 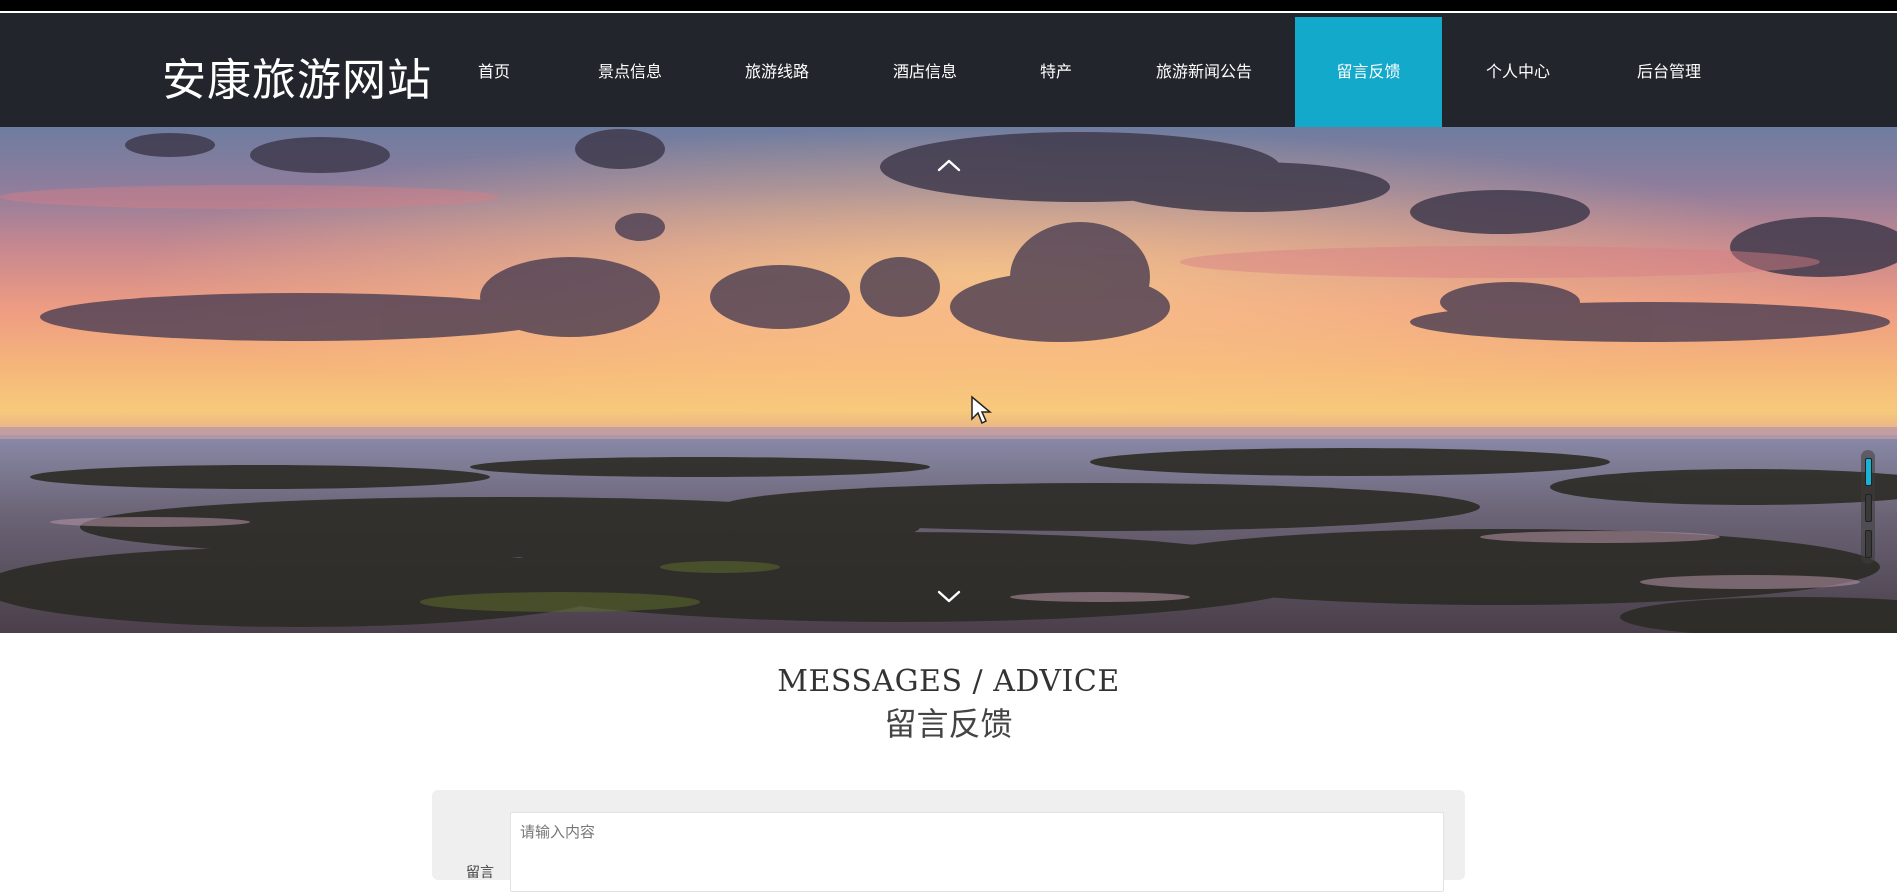 I want to click on nav-attractions: 景点信息, so click(x=630, y=72).